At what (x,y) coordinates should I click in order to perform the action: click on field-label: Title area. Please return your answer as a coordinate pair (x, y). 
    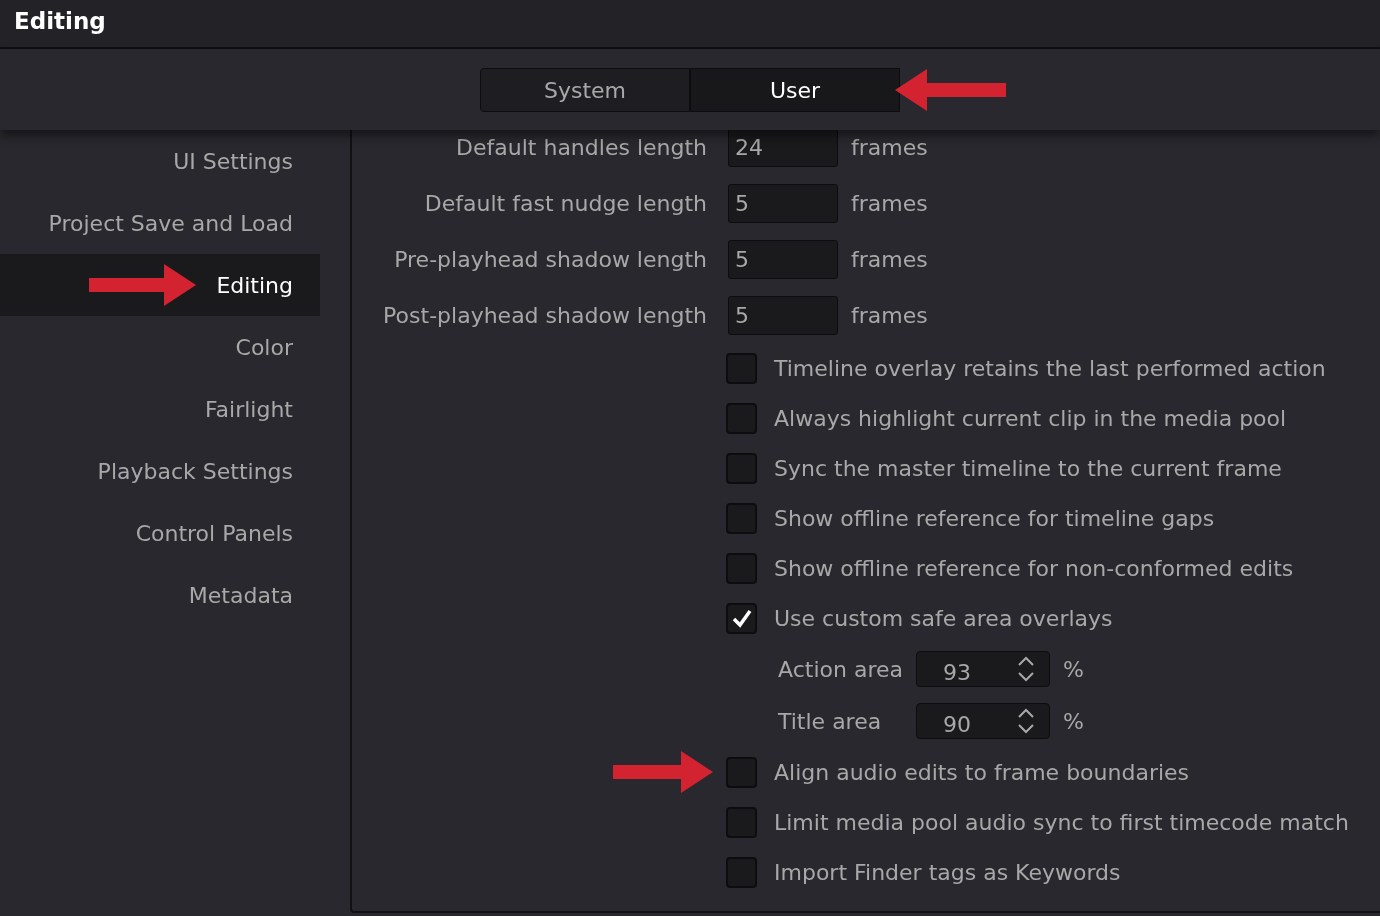
    Looking at the image, I should click on (830, 721).